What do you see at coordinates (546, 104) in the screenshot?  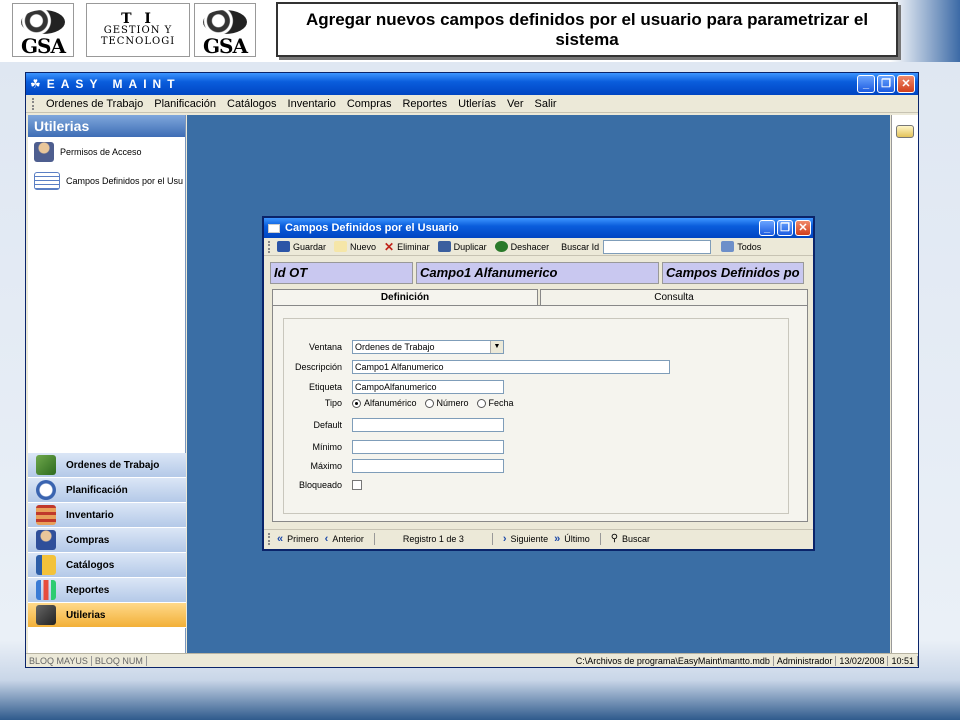 I see `menu-salir: Salir` at bounding box center [546, 104].